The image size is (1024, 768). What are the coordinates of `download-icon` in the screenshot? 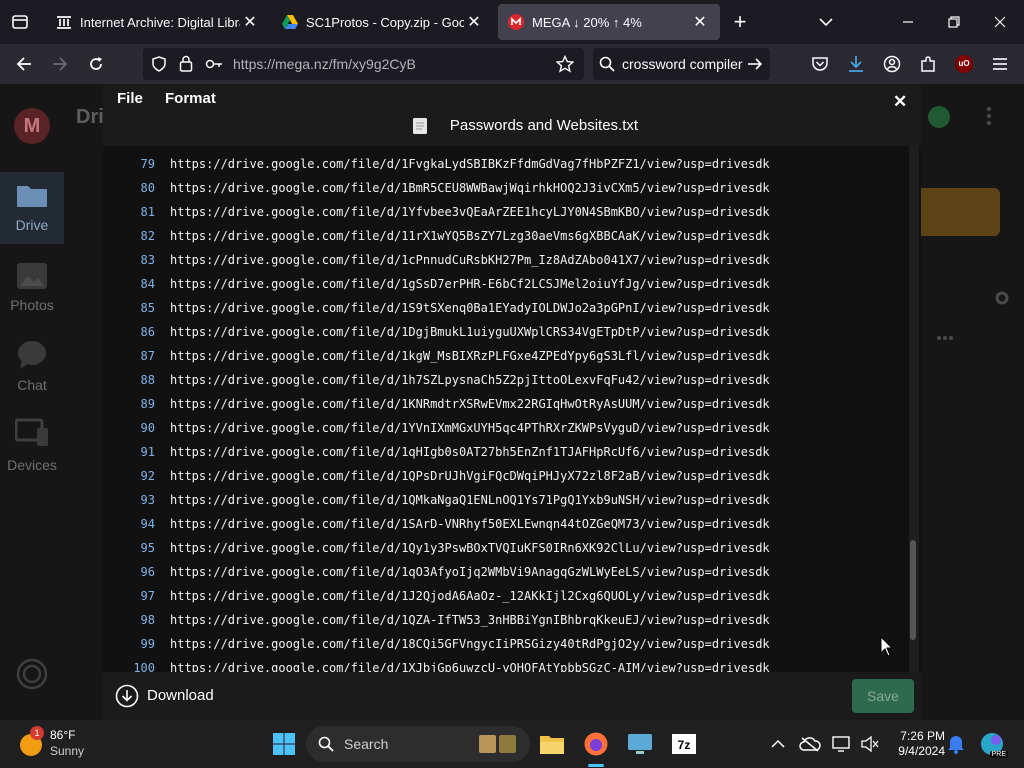 It's located at (127, 698).